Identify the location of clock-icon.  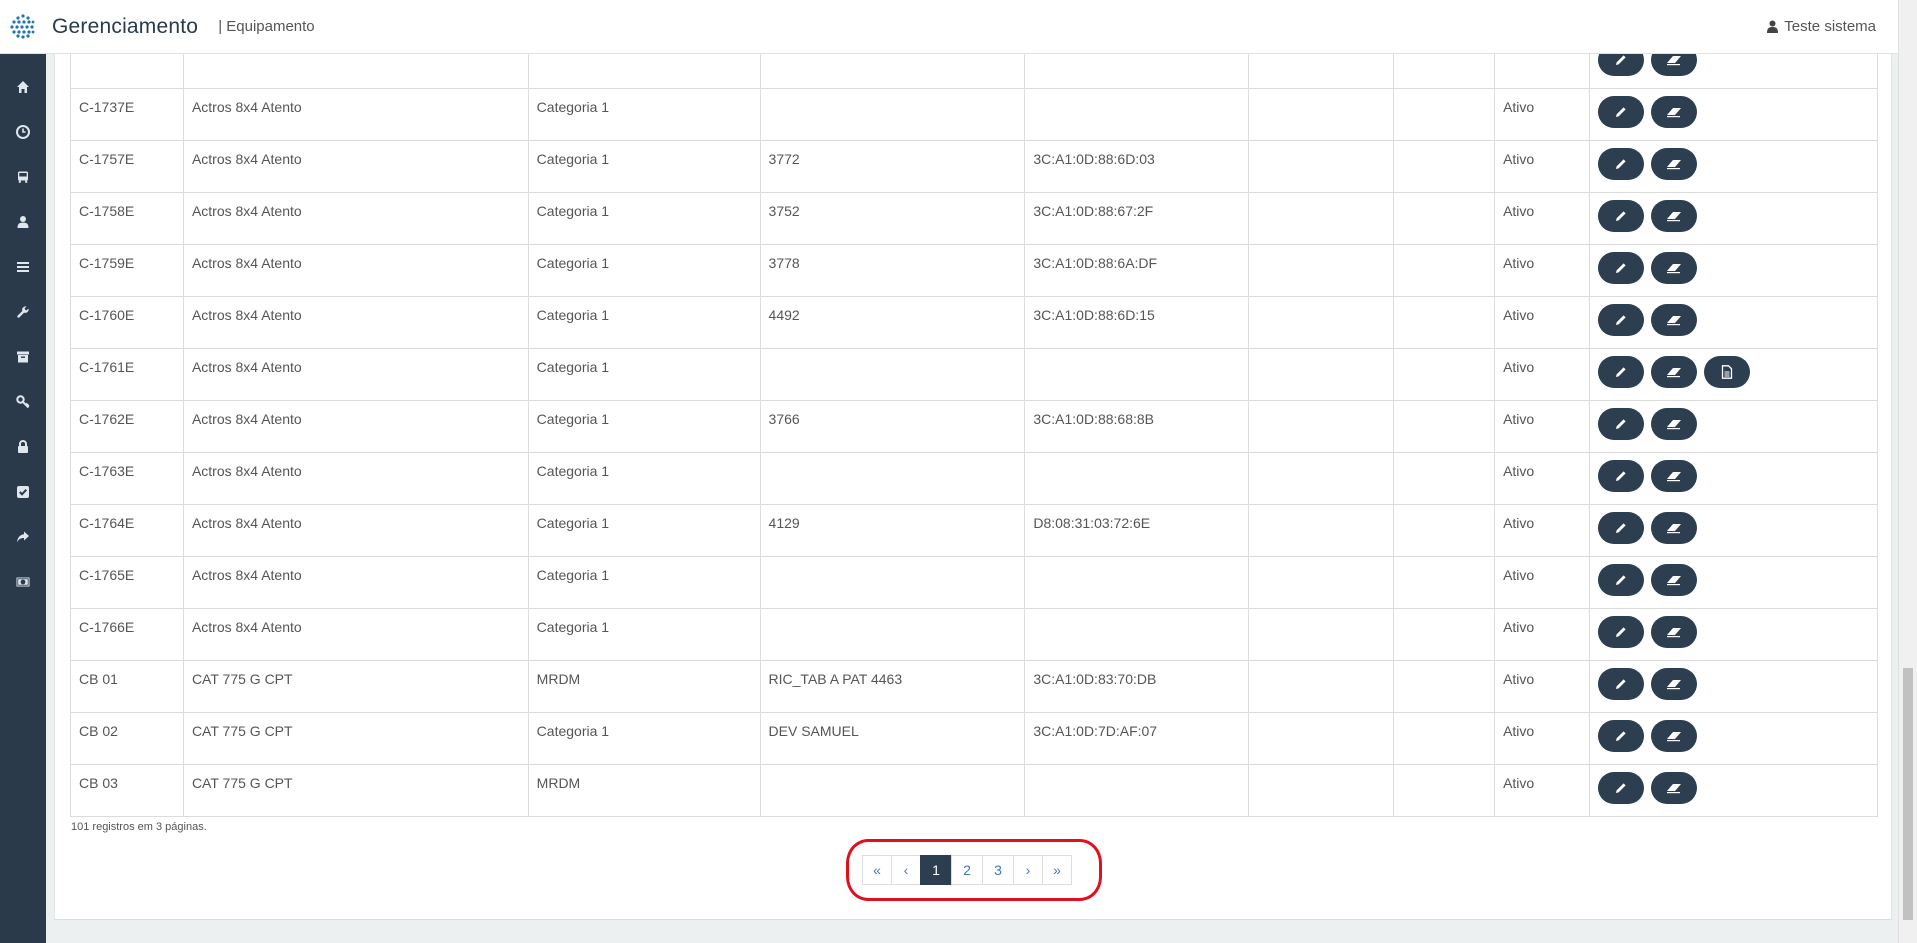
(23, 131).